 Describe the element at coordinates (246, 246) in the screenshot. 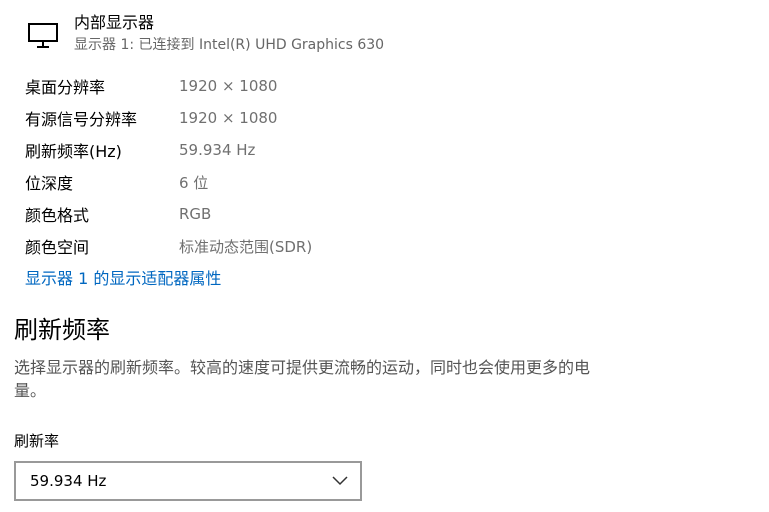

I see `property-value: 标准动态范围(SDR)` at that location.